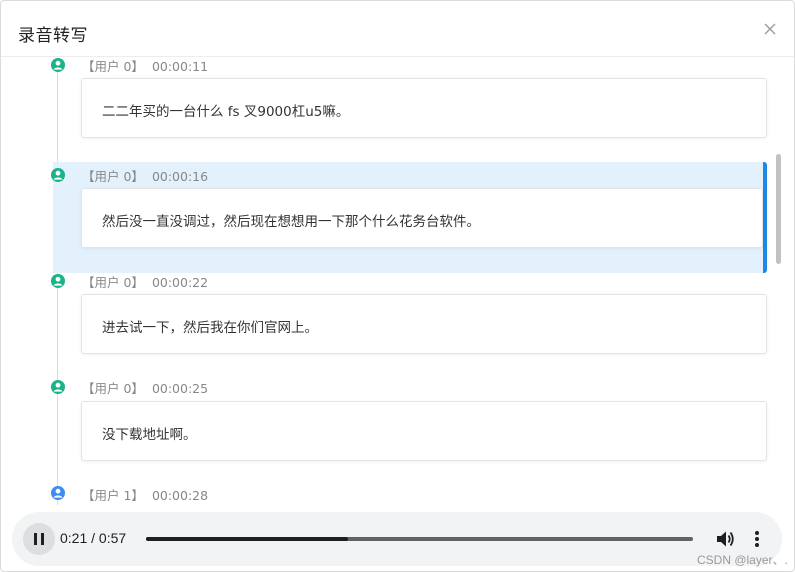 The height and width of the screenshot is (572, 795). I want to click on utterance-card: 没下载地址啊。, so click(424, 431).